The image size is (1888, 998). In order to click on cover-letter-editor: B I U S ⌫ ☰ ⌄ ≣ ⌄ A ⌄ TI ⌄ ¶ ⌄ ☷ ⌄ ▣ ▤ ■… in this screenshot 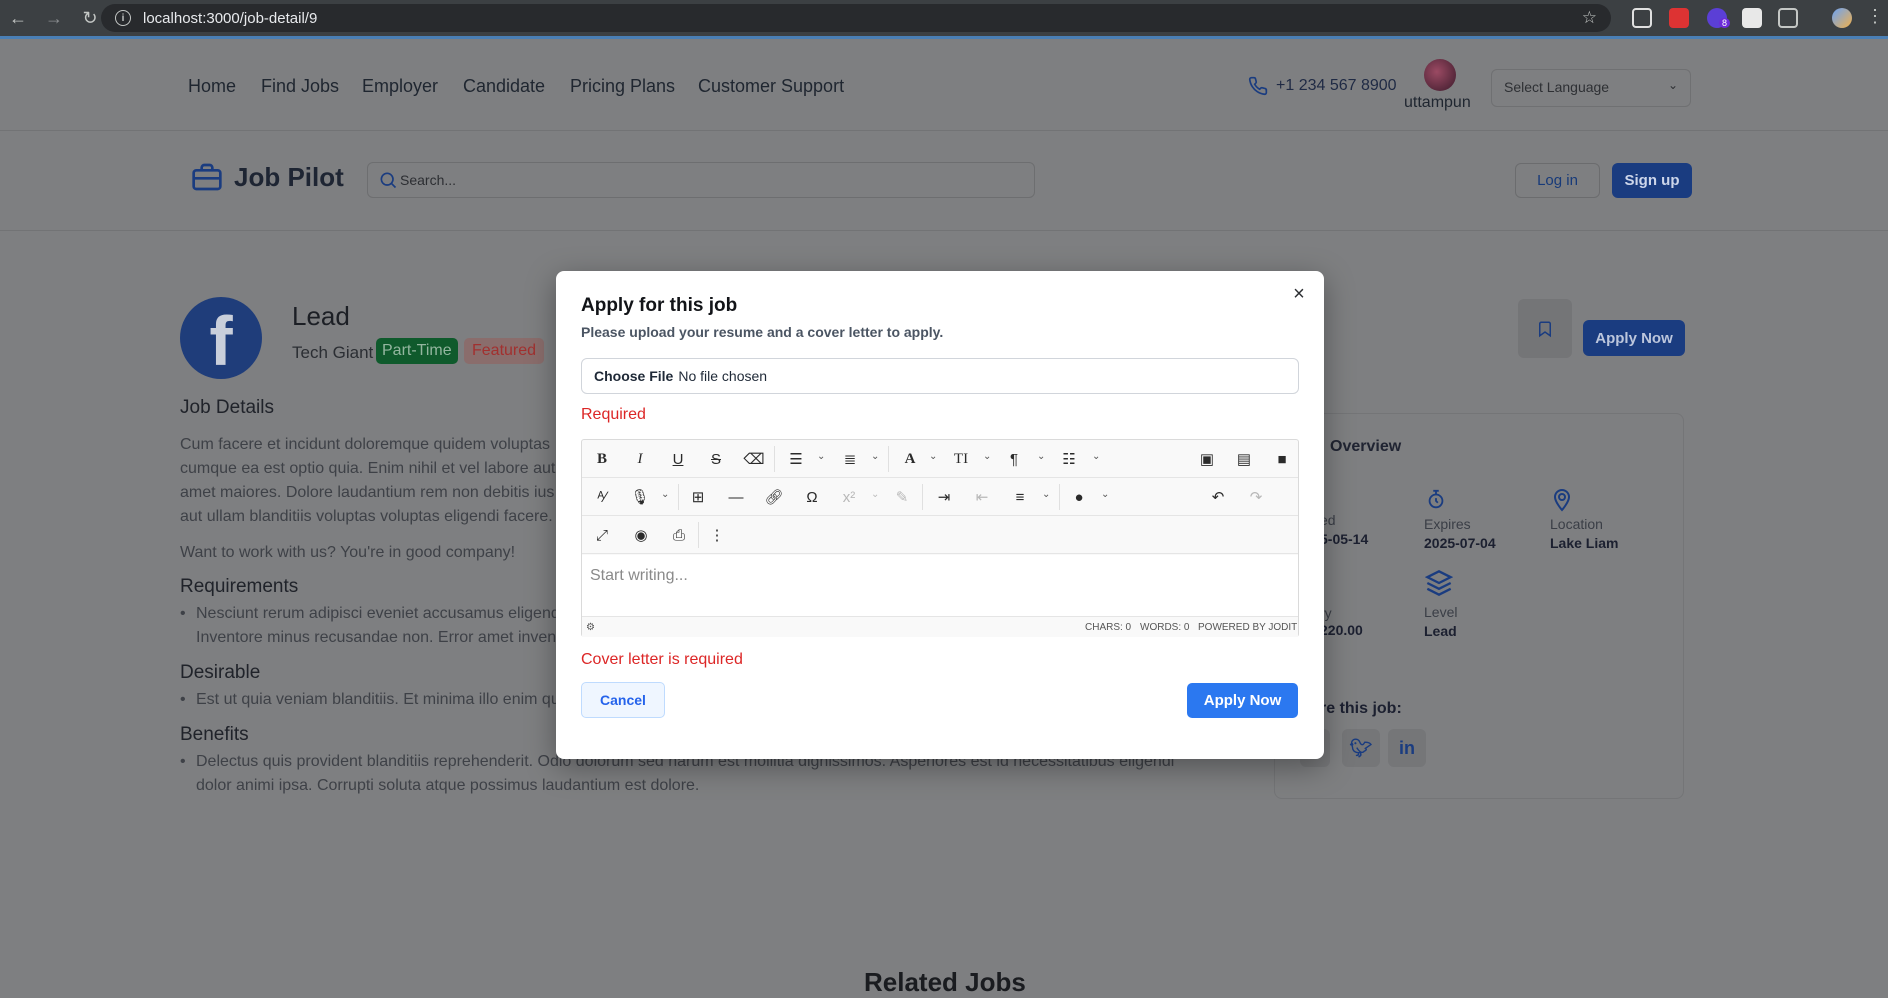, I will do `click(940, 538)`.